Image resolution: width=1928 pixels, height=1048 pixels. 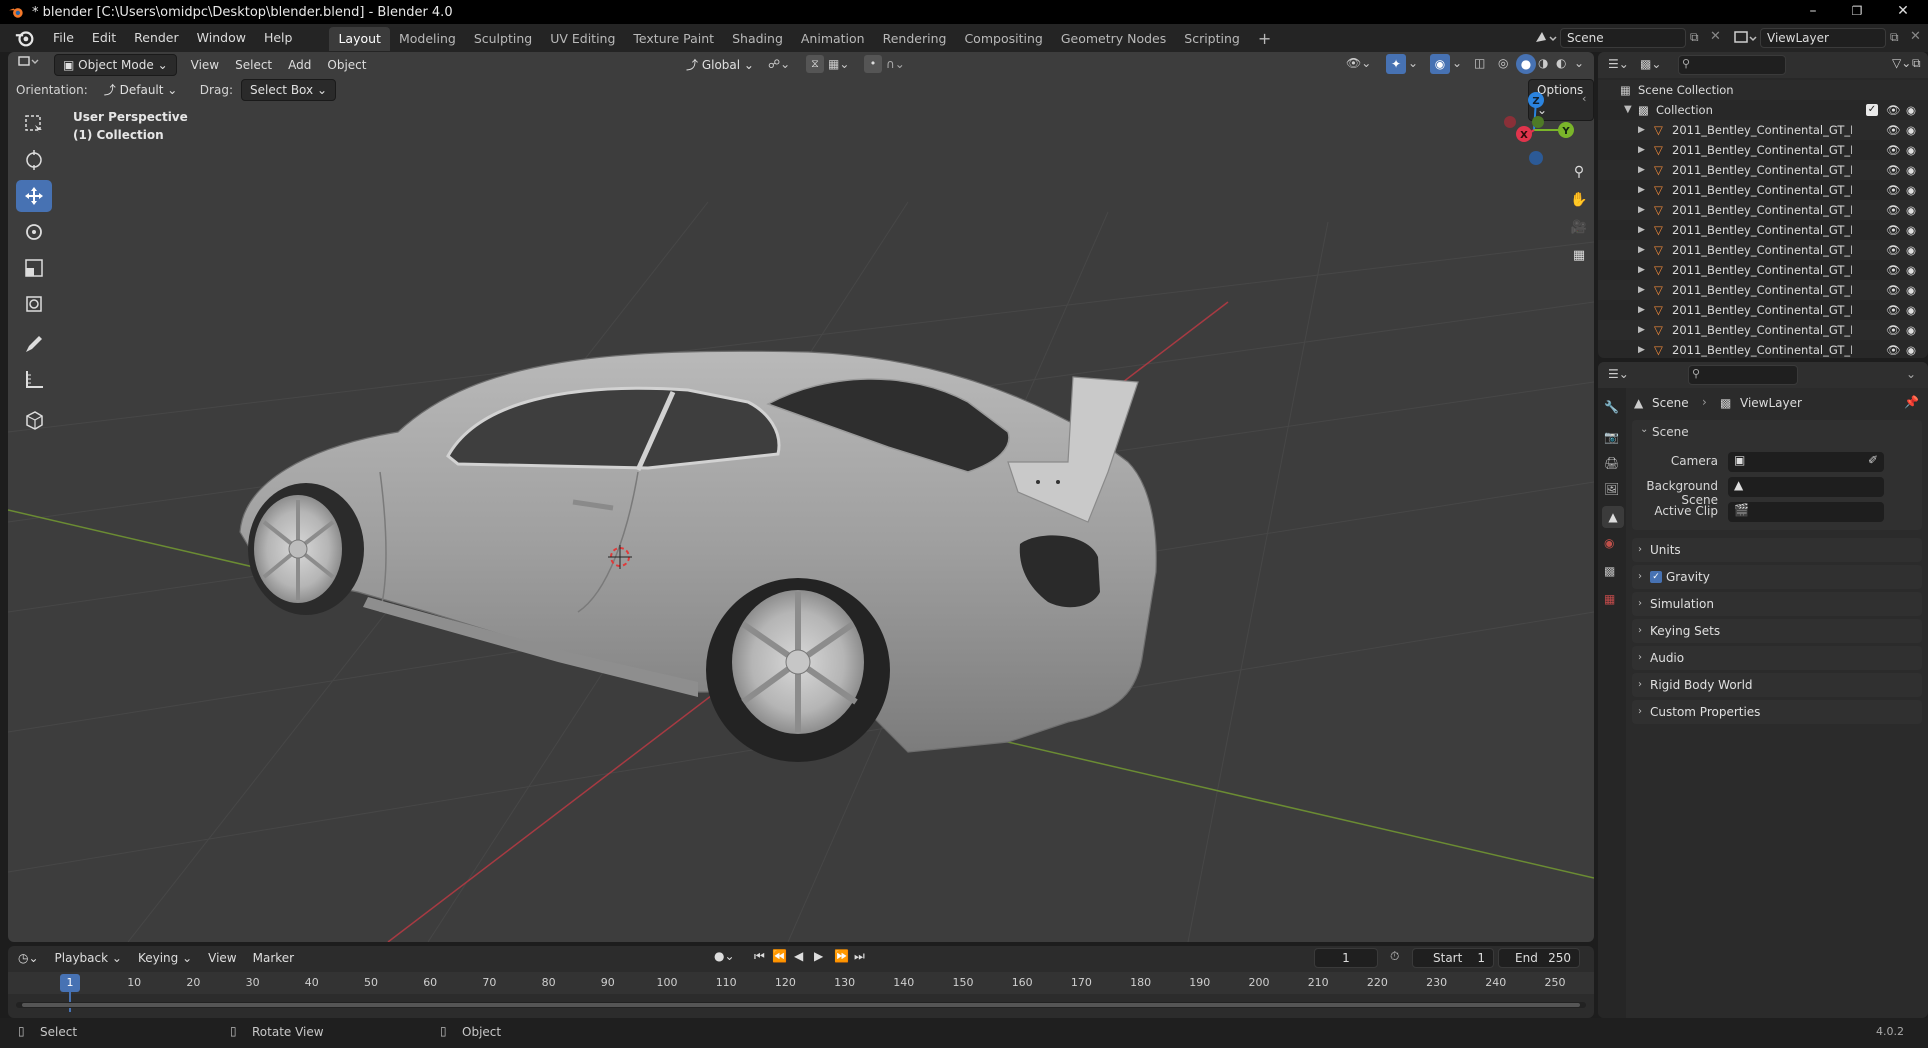 I want to click on tab-rendering: Rendering, so click(x=915, y=39).